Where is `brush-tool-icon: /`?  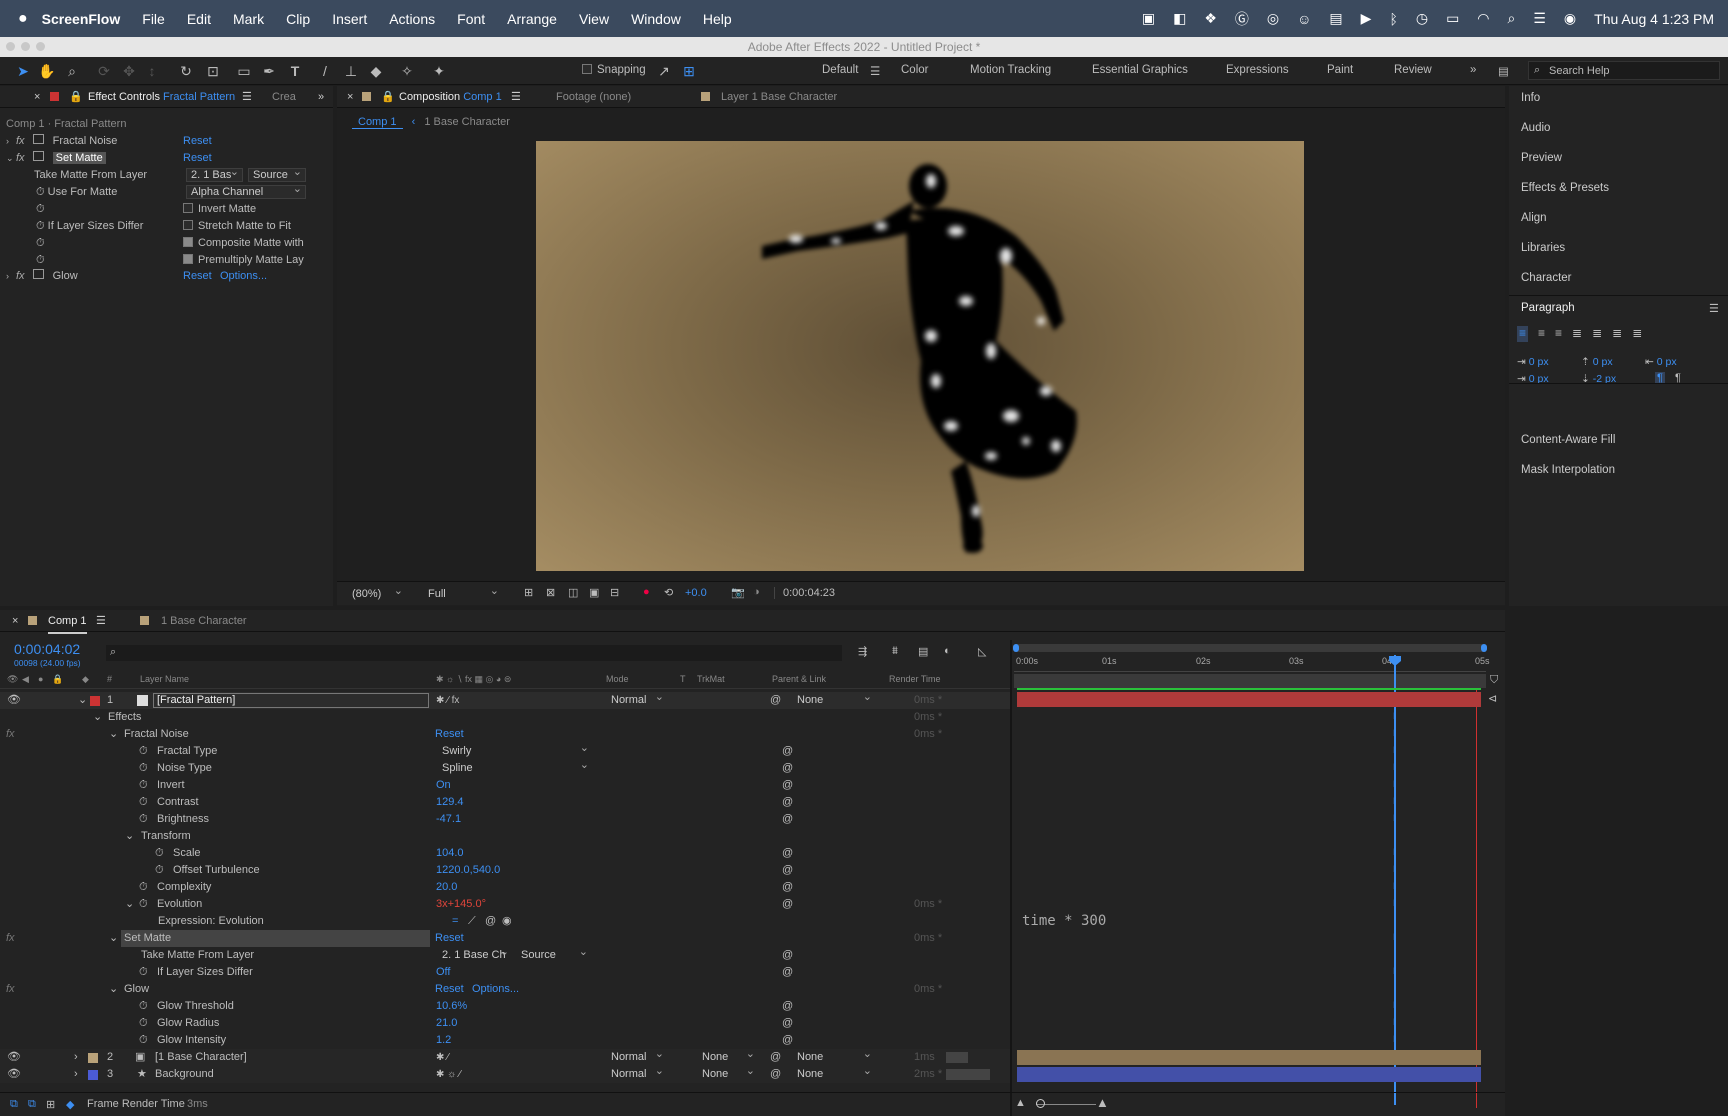 brush-tool-icon: / is located at coordinates (325, 71).